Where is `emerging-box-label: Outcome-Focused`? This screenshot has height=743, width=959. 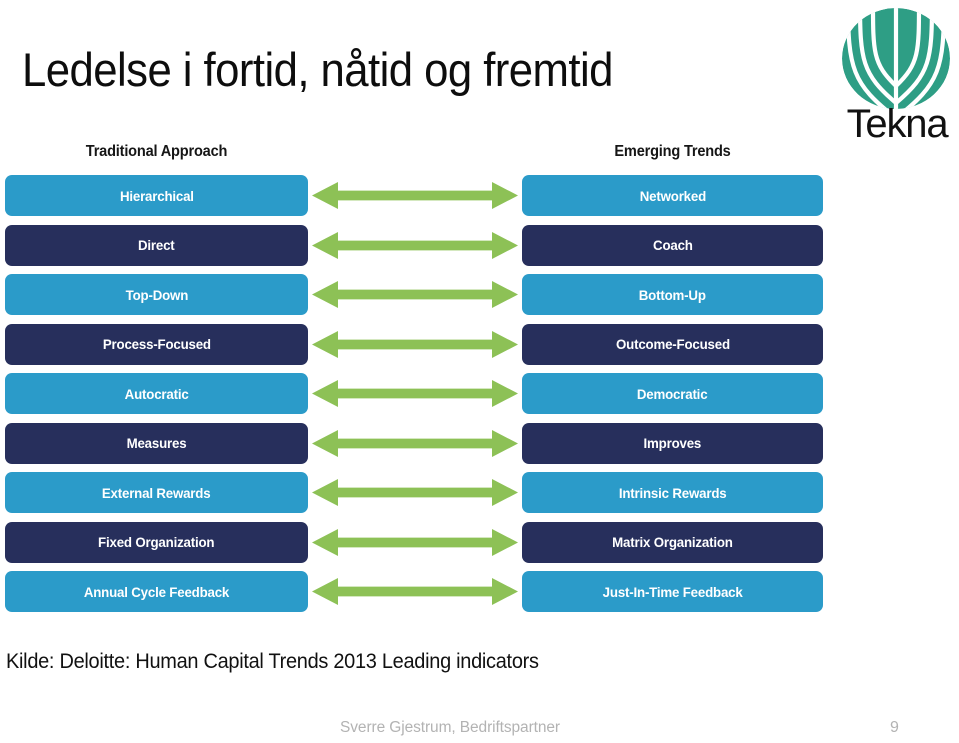
emerging-box-label: Outcome-Focused is located at coordinates (672, 344).